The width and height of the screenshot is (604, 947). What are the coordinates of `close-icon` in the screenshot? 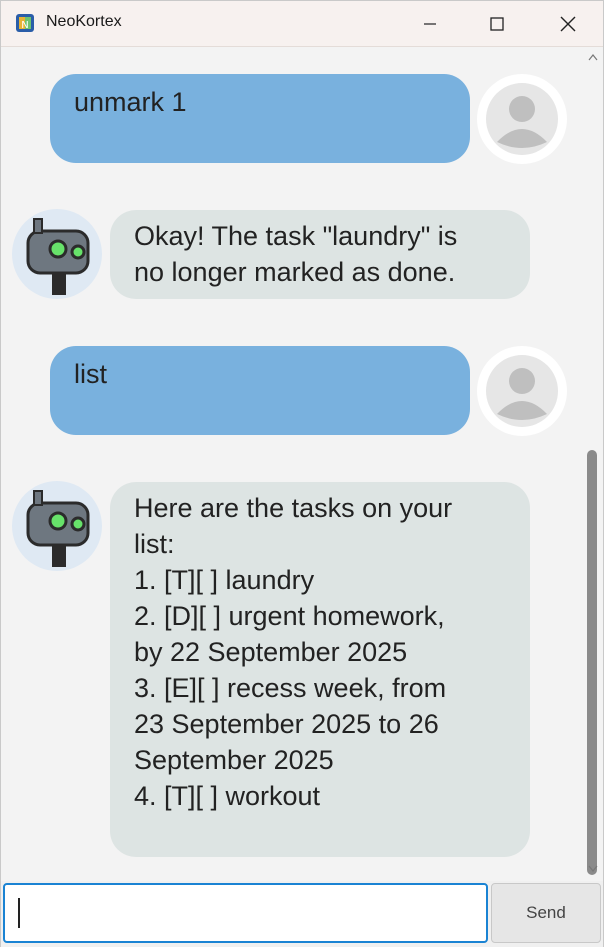 It's located at (568, 23).